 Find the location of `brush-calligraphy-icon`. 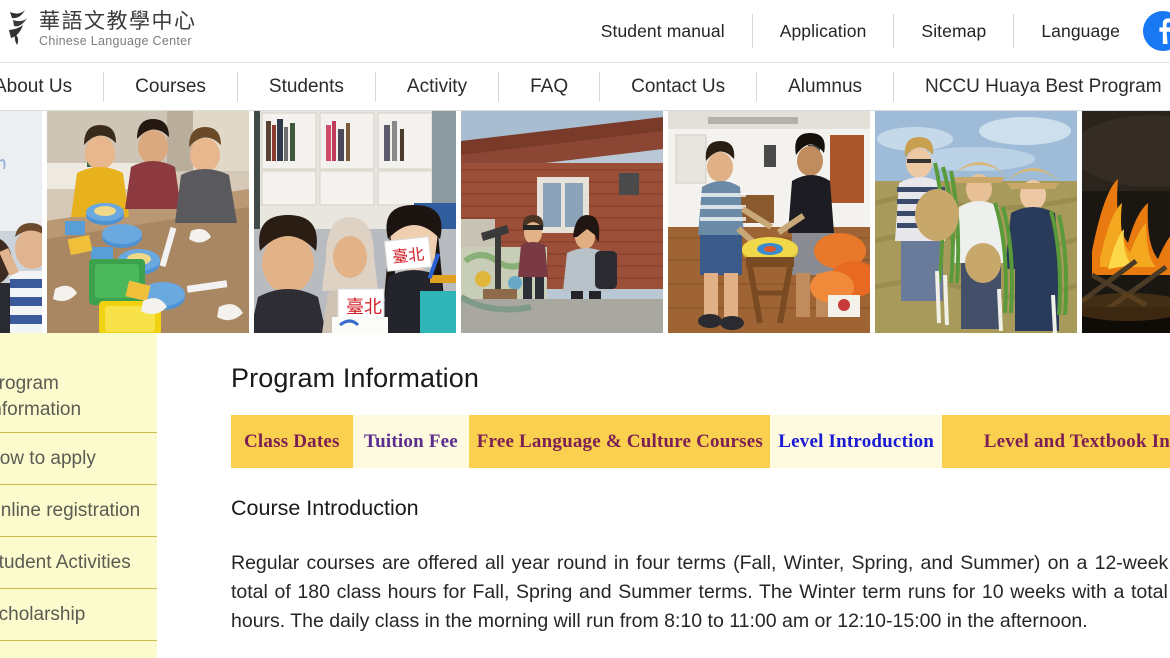

brush-calligraphy-icon is located at coordinates (19, 28).